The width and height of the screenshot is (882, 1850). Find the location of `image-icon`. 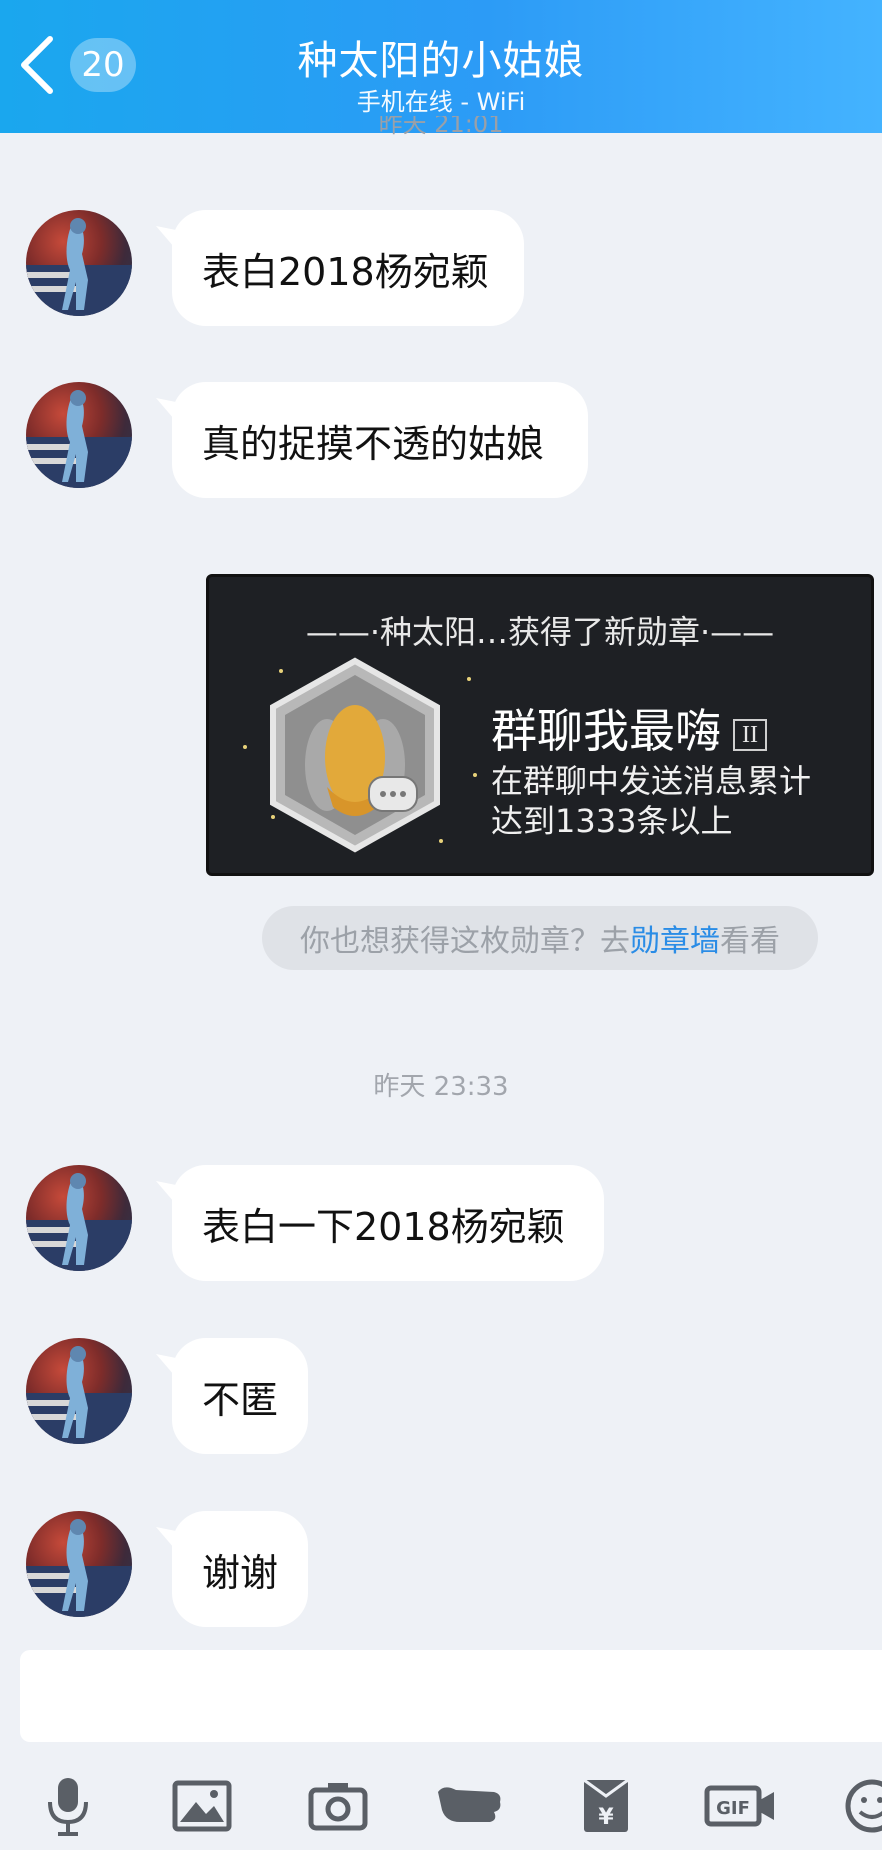

image-icon is located at coordinates (202, 1806).